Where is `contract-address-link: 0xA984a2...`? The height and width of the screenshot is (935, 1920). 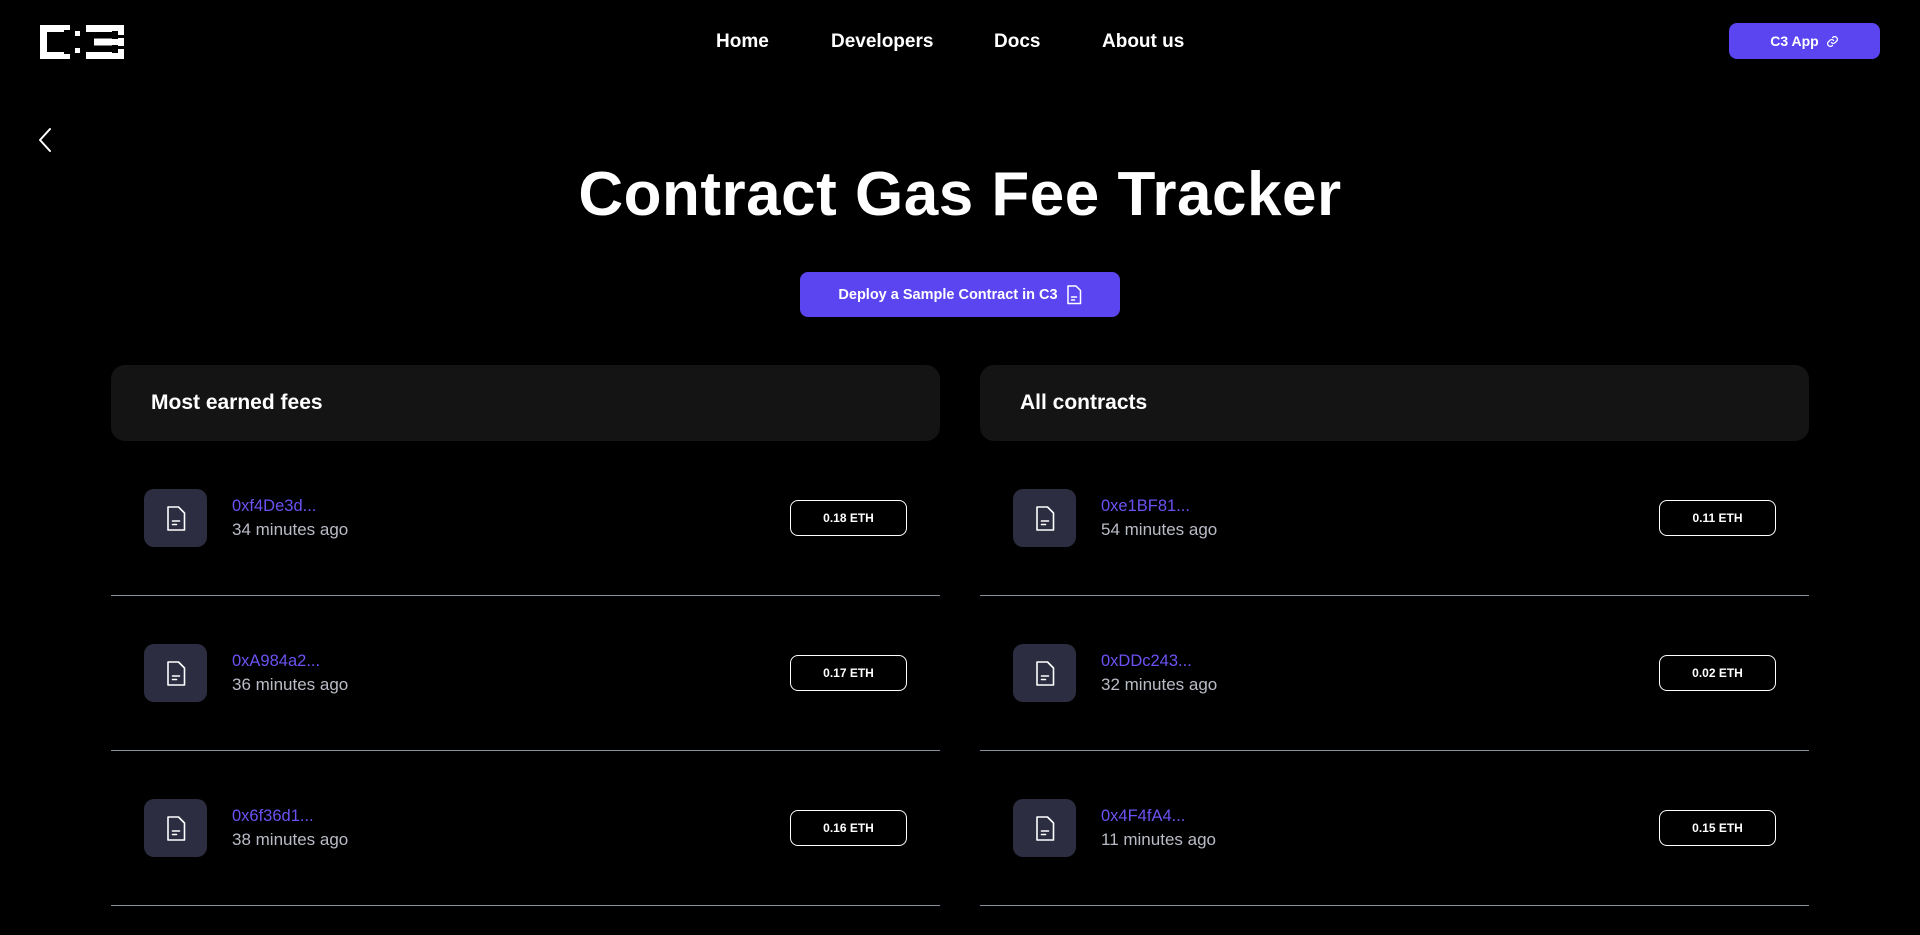
contract-address-link: 0xA984a2... is located at coordinates (290, 661).